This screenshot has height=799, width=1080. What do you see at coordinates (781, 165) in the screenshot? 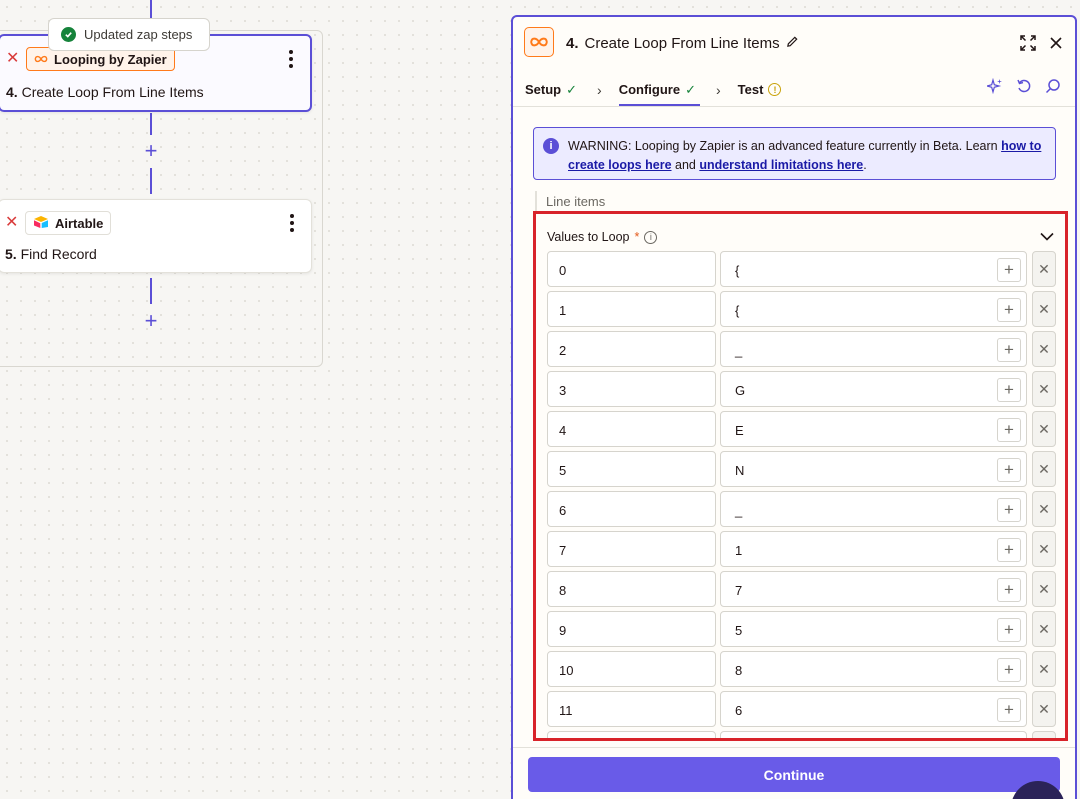
I see `limitations-link: understand limitations here` at bounding box center [781, 165].